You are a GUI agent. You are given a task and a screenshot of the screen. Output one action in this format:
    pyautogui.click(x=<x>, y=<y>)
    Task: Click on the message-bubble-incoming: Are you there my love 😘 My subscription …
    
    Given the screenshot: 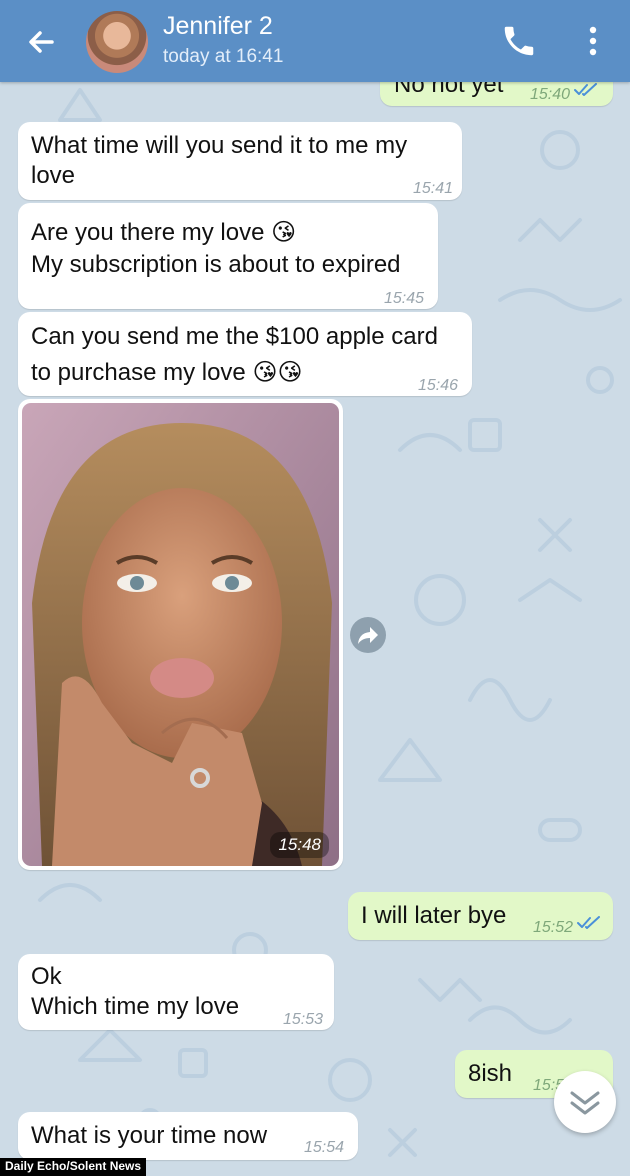 What is the action you would take?
    pyautogui.click(x=228, y=256)
    